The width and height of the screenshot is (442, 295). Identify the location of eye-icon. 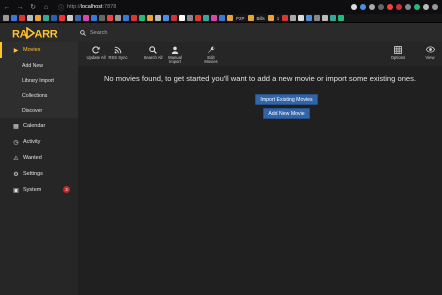
(430, 49).